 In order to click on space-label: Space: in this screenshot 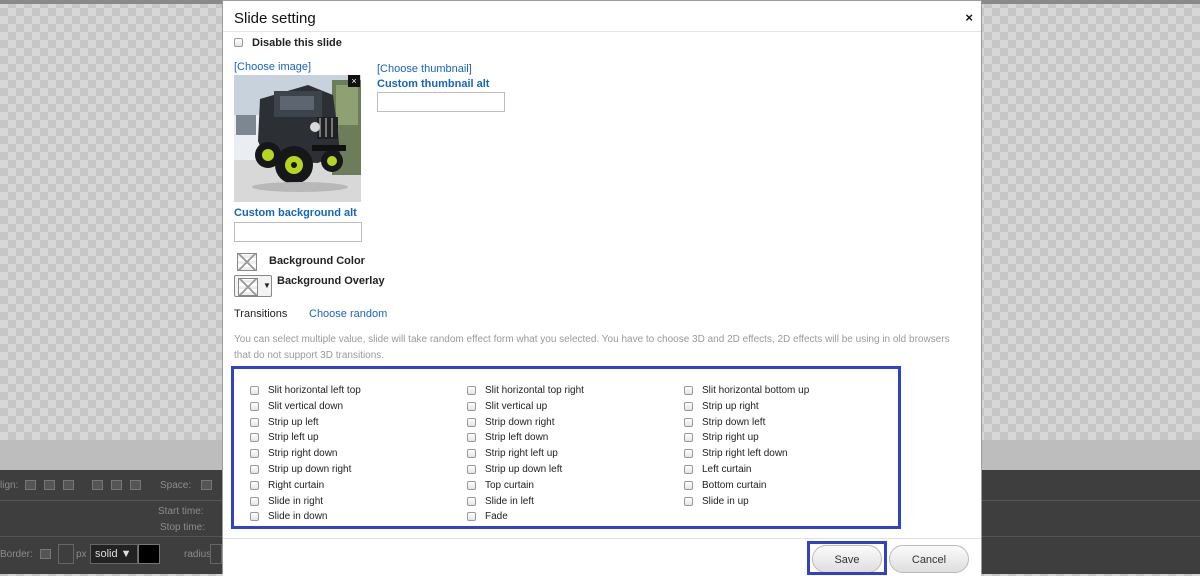, I will do `click(176, 485)`.